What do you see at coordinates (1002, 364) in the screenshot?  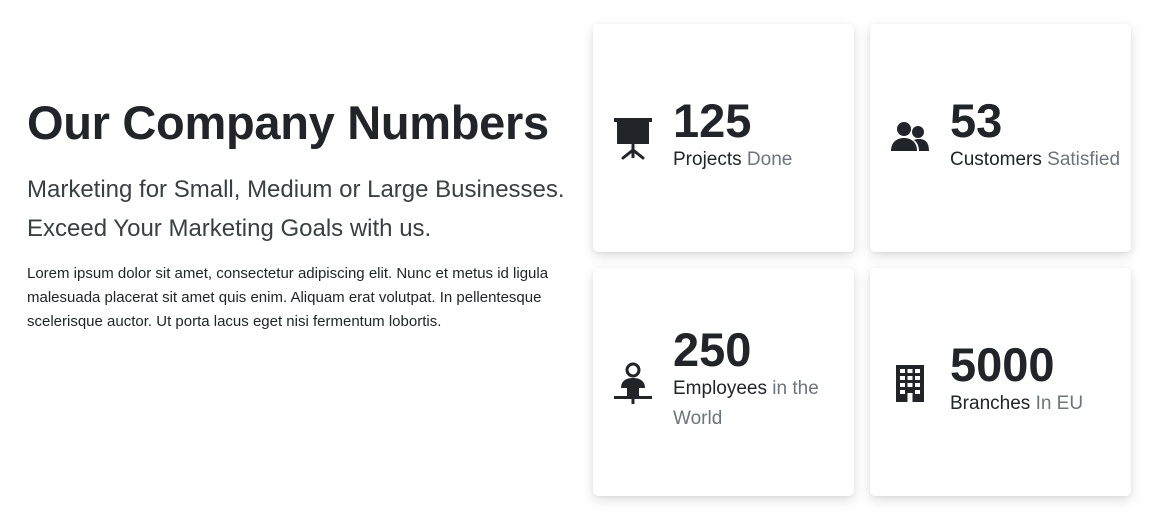 I see `stat-number: 5000` at bounding box center [1002, 364].